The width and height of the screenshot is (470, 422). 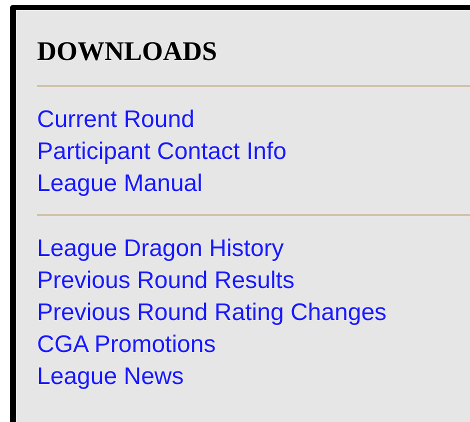 What do you see at coordinates (115, 120) in the screenshot?
I see `download-link: Current Round` at bounding box center [115, 120].